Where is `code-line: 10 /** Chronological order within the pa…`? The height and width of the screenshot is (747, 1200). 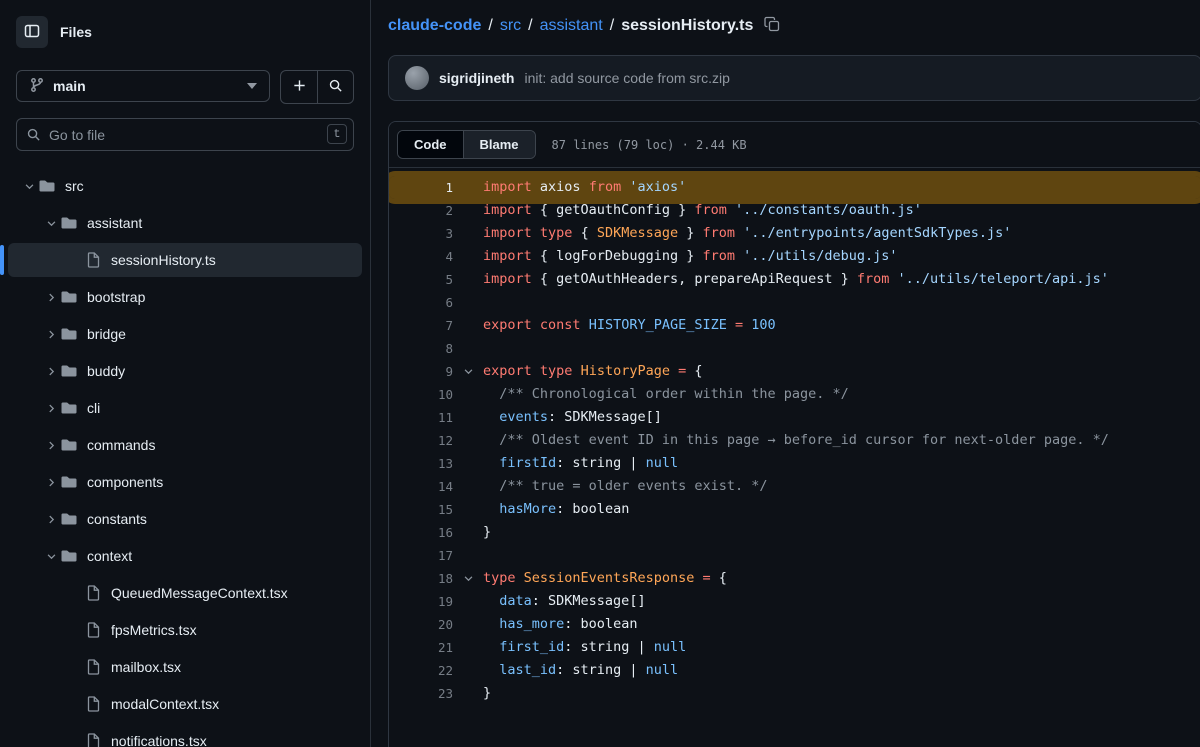
code-line: 10 /** Chronological order within the pa… is located at coordinates (794, 394).